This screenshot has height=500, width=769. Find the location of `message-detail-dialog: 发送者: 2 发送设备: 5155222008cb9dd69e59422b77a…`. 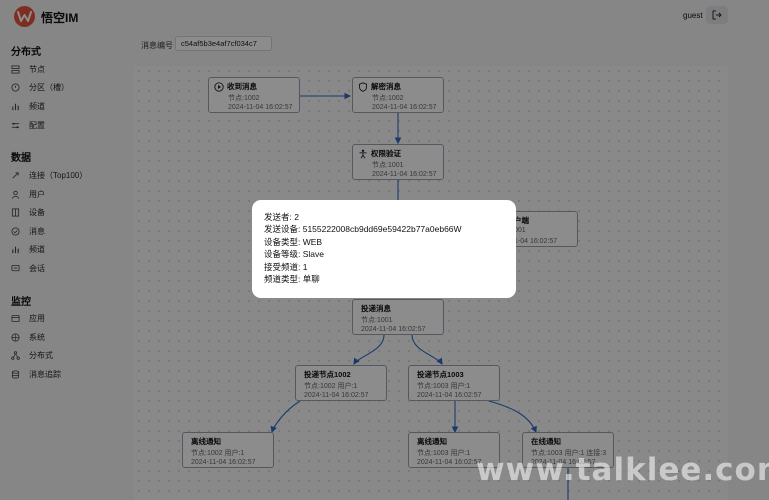

message-detail-dialog: 发送者: 2 发送设备: 5155222008cb9dd69e59422b77a… is located at coordinates (384, 249).